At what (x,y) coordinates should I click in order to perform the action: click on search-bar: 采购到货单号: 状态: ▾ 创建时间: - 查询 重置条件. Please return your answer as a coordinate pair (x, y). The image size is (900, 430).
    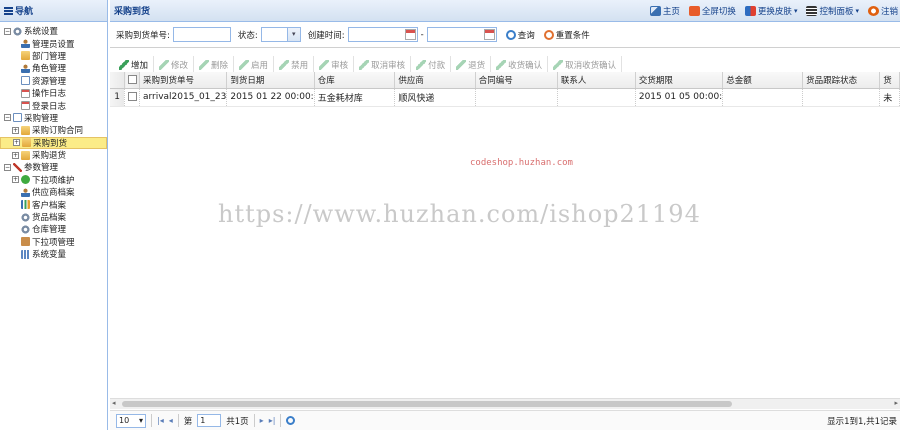
    Looking at the image, I should click on (505, 35).